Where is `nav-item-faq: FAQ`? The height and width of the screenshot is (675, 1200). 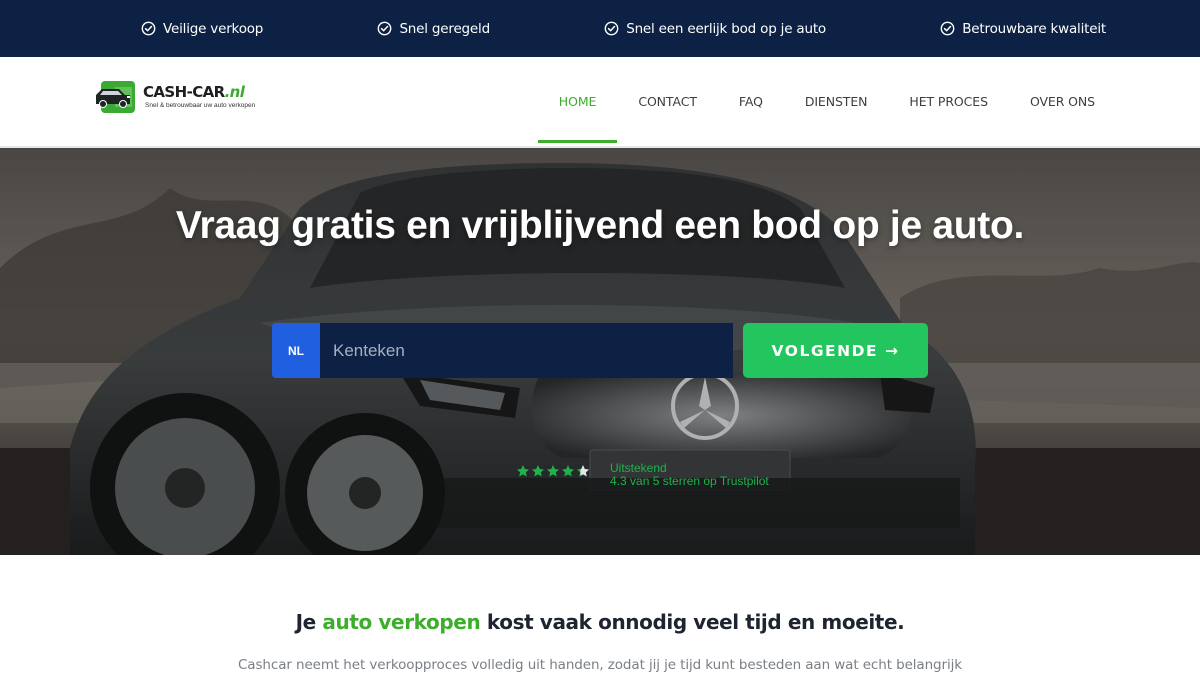 nav-item-faq: FAQ is located at coordinates (751, 101).